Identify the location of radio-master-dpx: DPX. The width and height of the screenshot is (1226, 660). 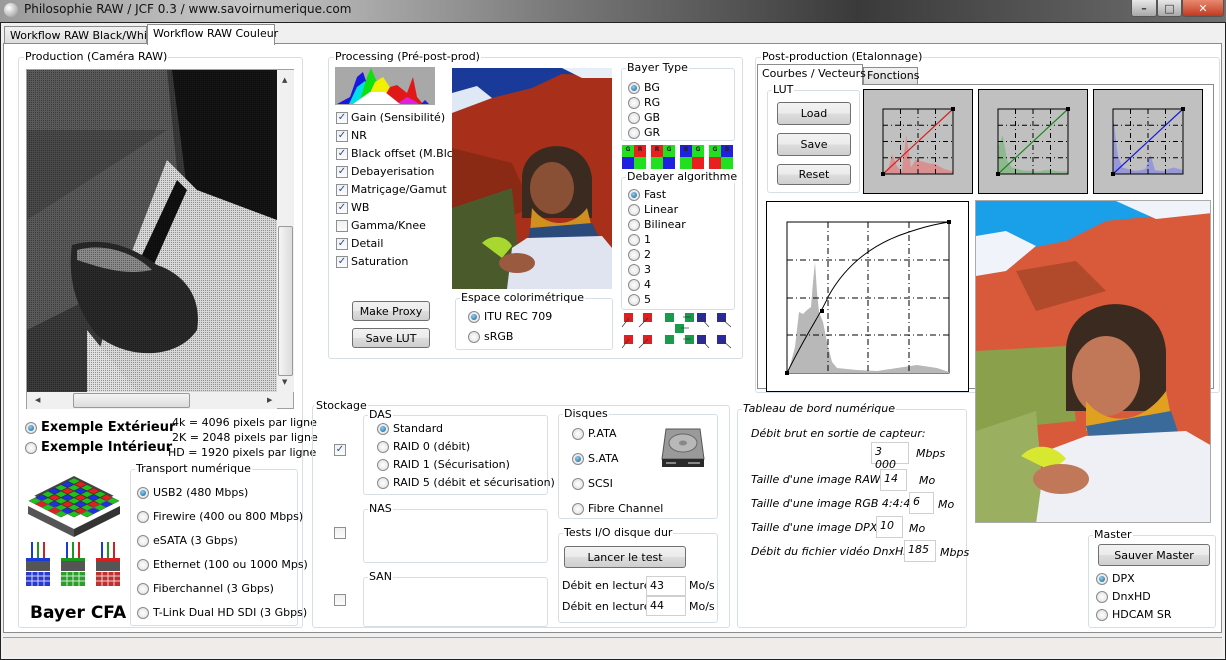
(1115, 578).